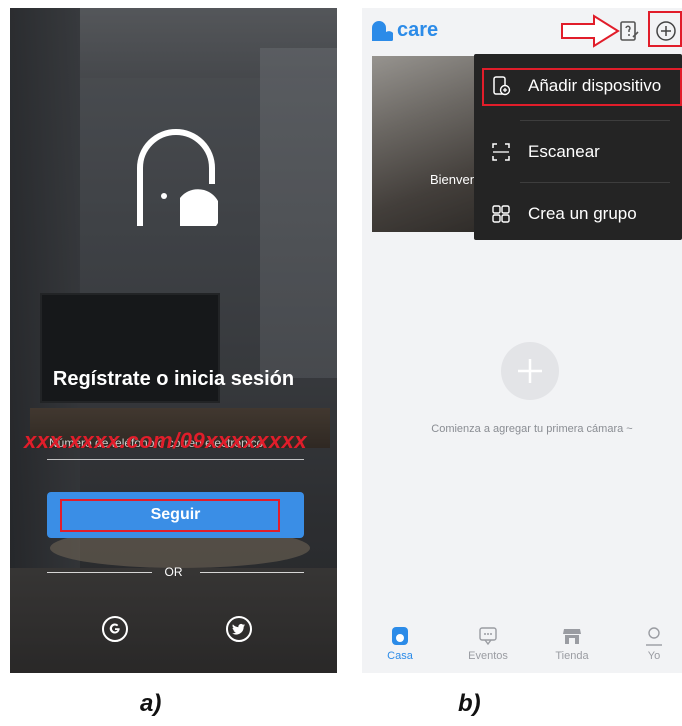 The image size is (682, 726). What do you see at coordinates (151, 703) in the screenshot?
I see `caption-a: a)` at bounding box center [151, 703].